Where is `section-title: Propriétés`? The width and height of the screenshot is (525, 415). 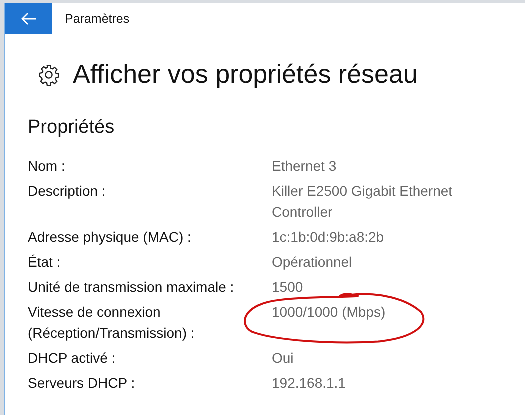 section-title: Propriétés is located at coordinates (72, 128).